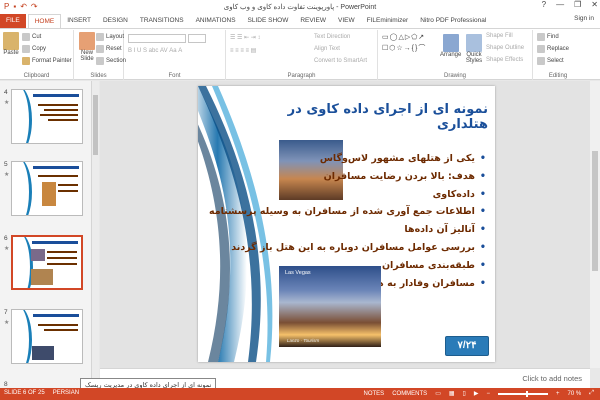 The image size is (600, 400). I want to click on thumbnail-scroll-thumb, so click(95, 125).